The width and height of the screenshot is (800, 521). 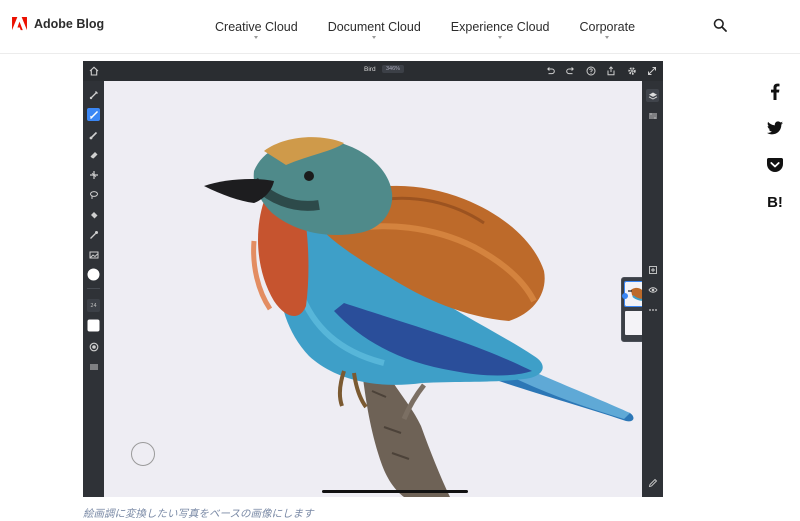 I want to click on more-icon, so click(x=652, y=309).